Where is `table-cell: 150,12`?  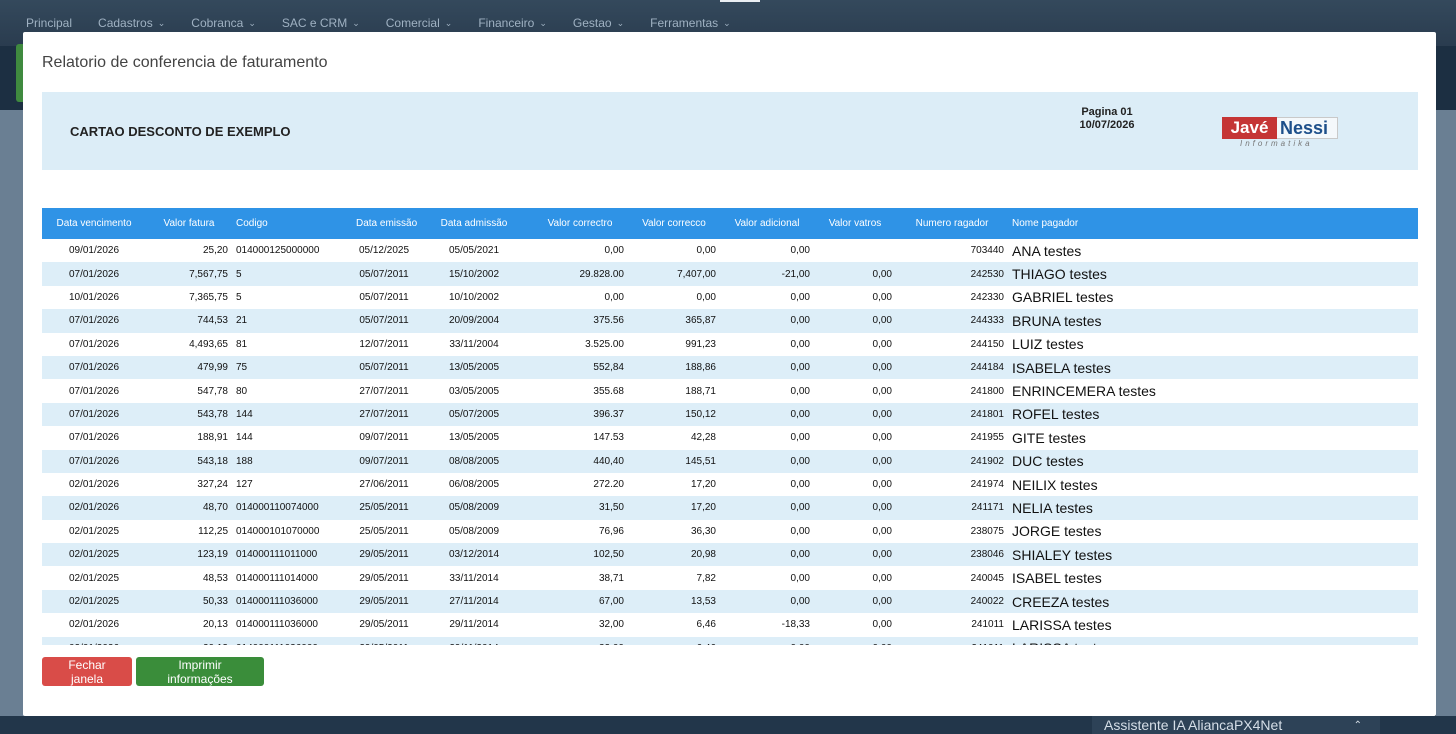 table-cell: 150,12 is located at coordinates (700, 414).